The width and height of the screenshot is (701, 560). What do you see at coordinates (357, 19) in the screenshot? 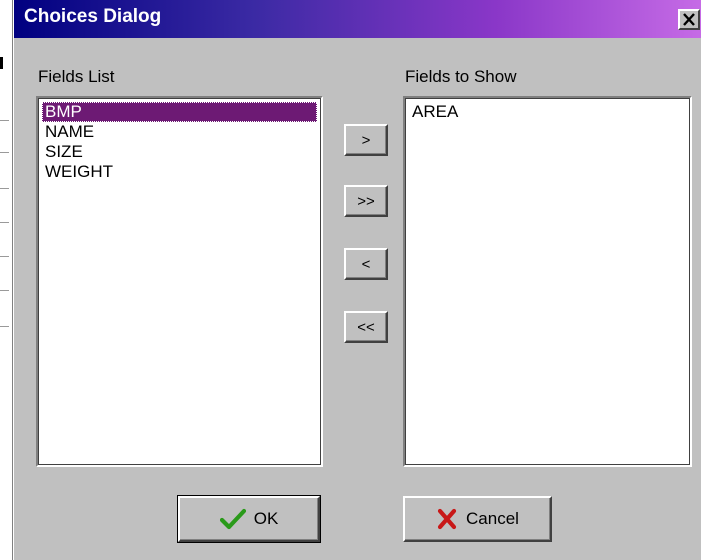
I see `title-bar: Choices Dialog` at bounding box center [357, 19].